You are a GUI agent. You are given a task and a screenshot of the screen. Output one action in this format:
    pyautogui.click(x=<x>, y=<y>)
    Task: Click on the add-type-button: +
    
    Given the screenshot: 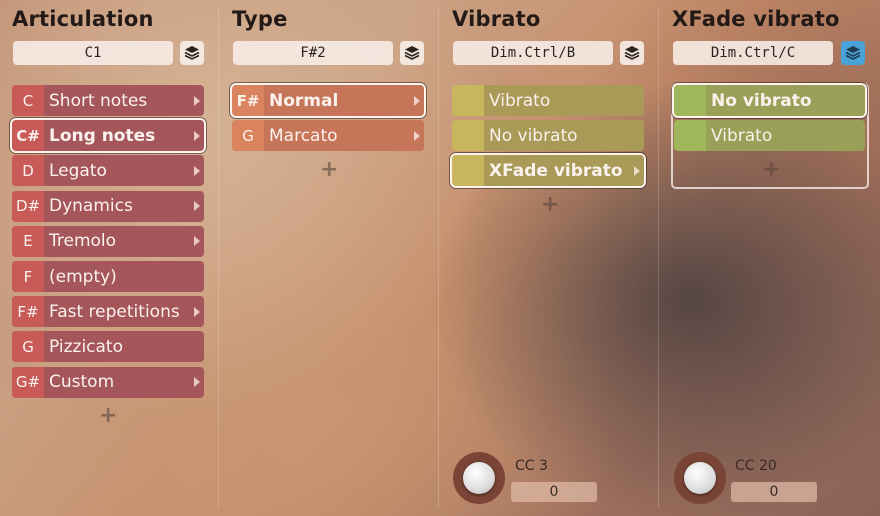 What is the action you would take?
    pyautogui.click(x=329, y=169)
    